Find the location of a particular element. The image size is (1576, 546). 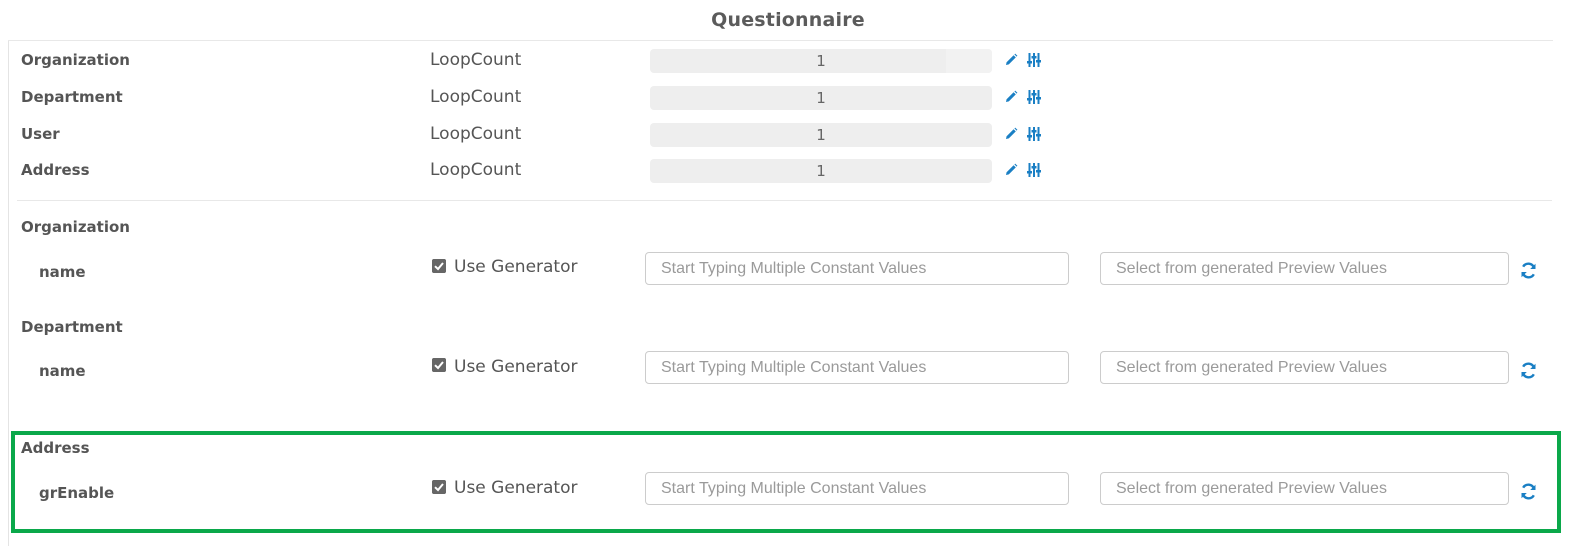

loop-entity-label: Department is located at coordinates (72, 97).